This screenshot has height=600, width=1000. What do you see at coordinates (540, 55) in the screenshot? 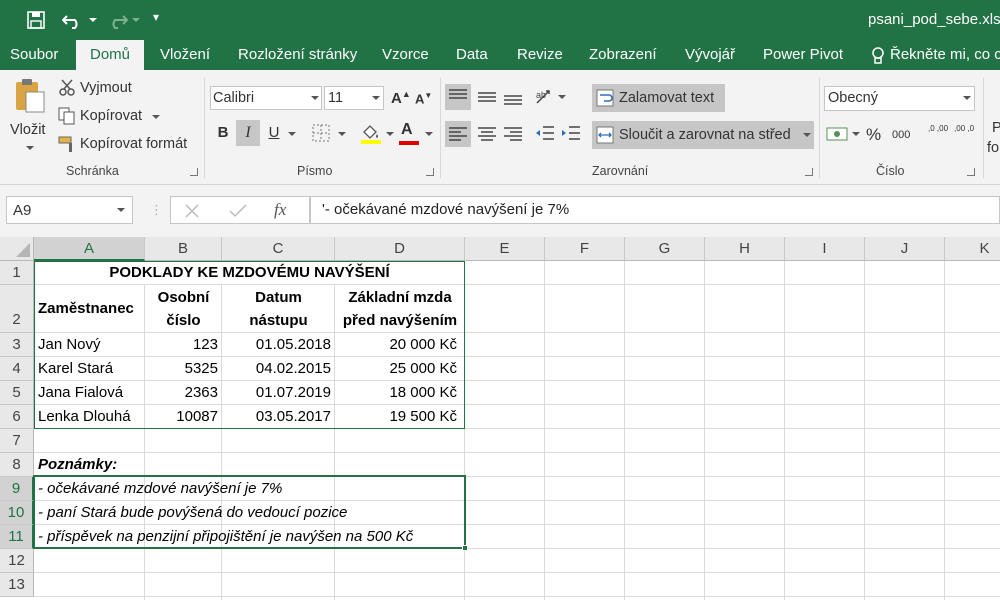
I see `tab-review: Revize` at bounding box center [540, 55].